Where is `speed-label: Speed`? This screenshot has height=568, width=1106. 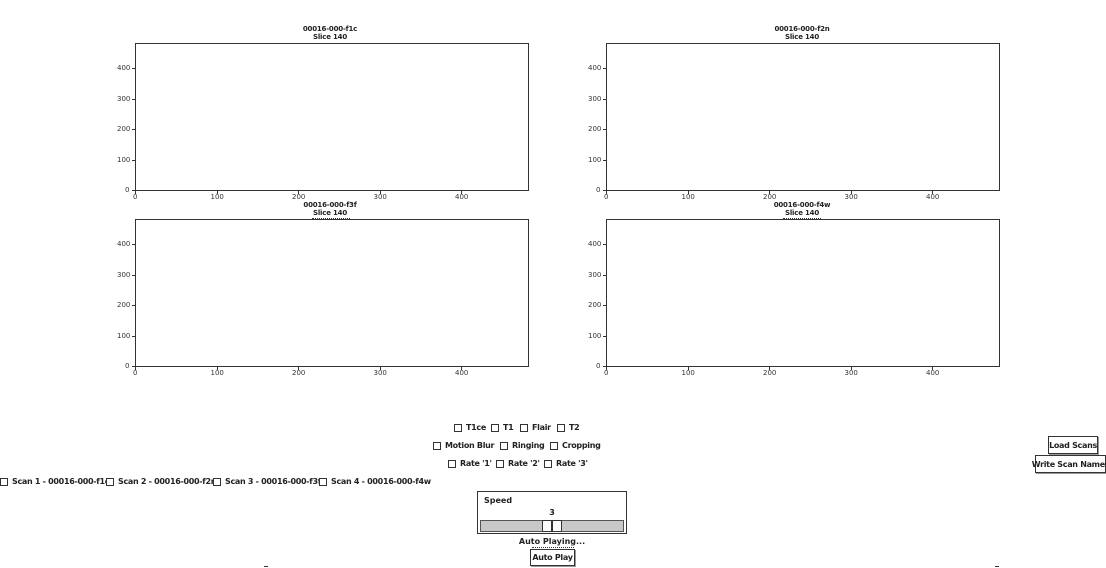
speed-label: Speed is located at coordinates (498, 500).